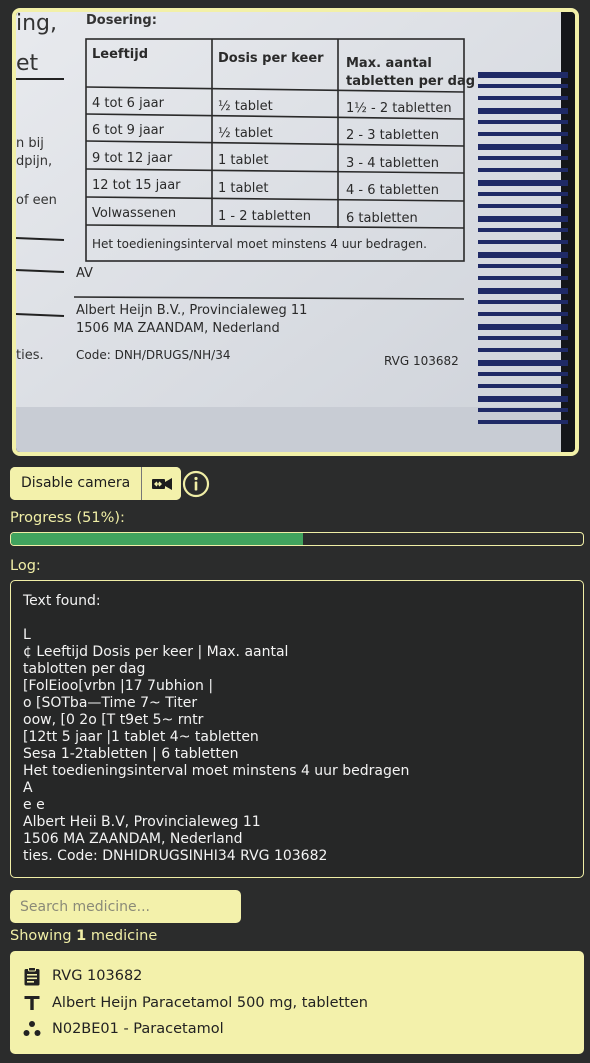 Image resolution: width=590 pixels, height=1063 pixels. I want to click on label-fragment: et, so click(27, 63).